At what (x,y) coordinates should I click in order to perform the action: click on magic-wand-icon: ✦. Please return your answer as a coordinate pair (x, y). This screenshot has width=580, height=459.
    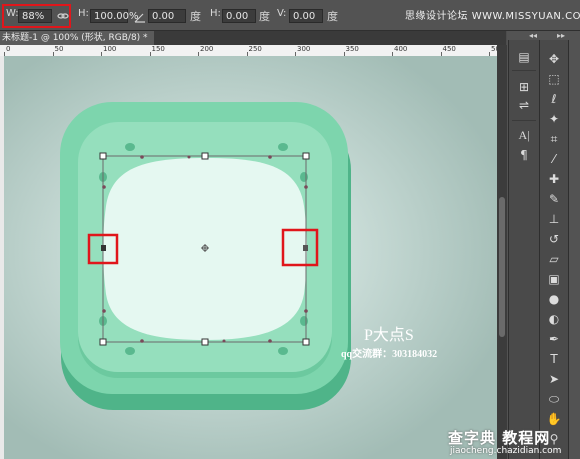
    Looking at the image, I should click on (554, 119).